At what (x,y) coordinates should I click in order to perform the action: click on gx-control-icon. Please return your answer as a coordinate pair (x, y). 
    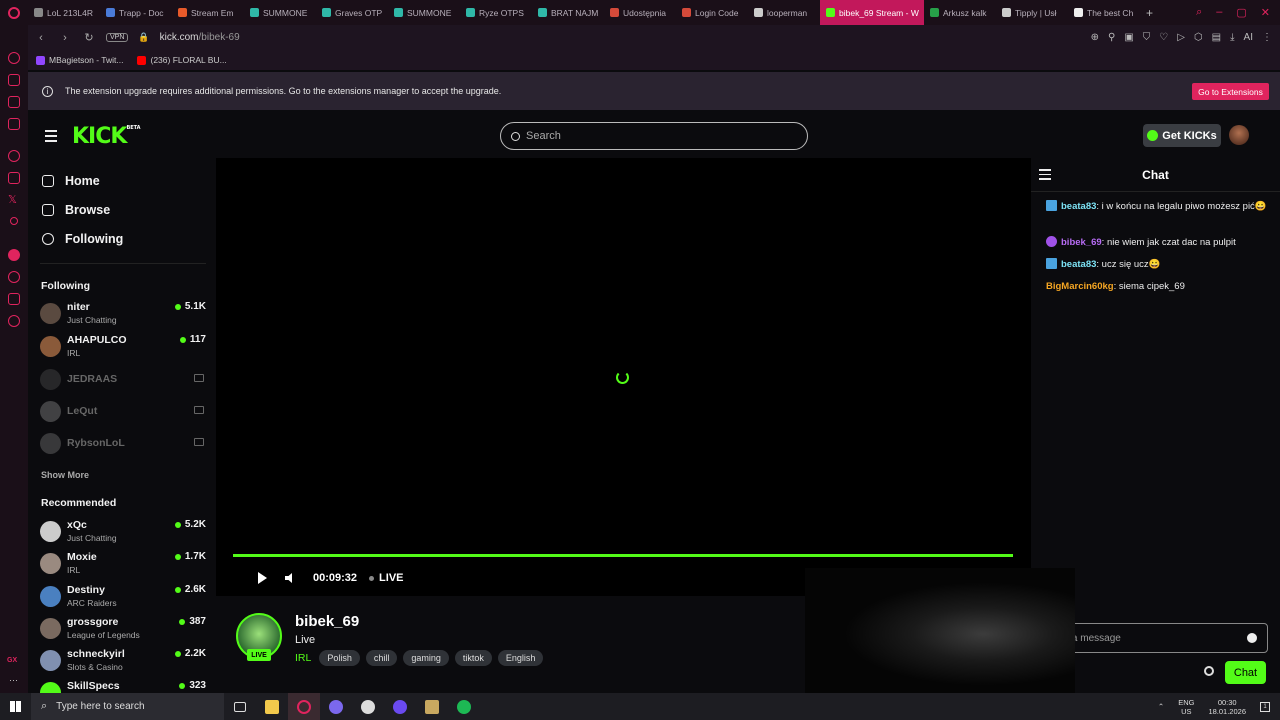
    Looking at the image, I should click on (14, 80).